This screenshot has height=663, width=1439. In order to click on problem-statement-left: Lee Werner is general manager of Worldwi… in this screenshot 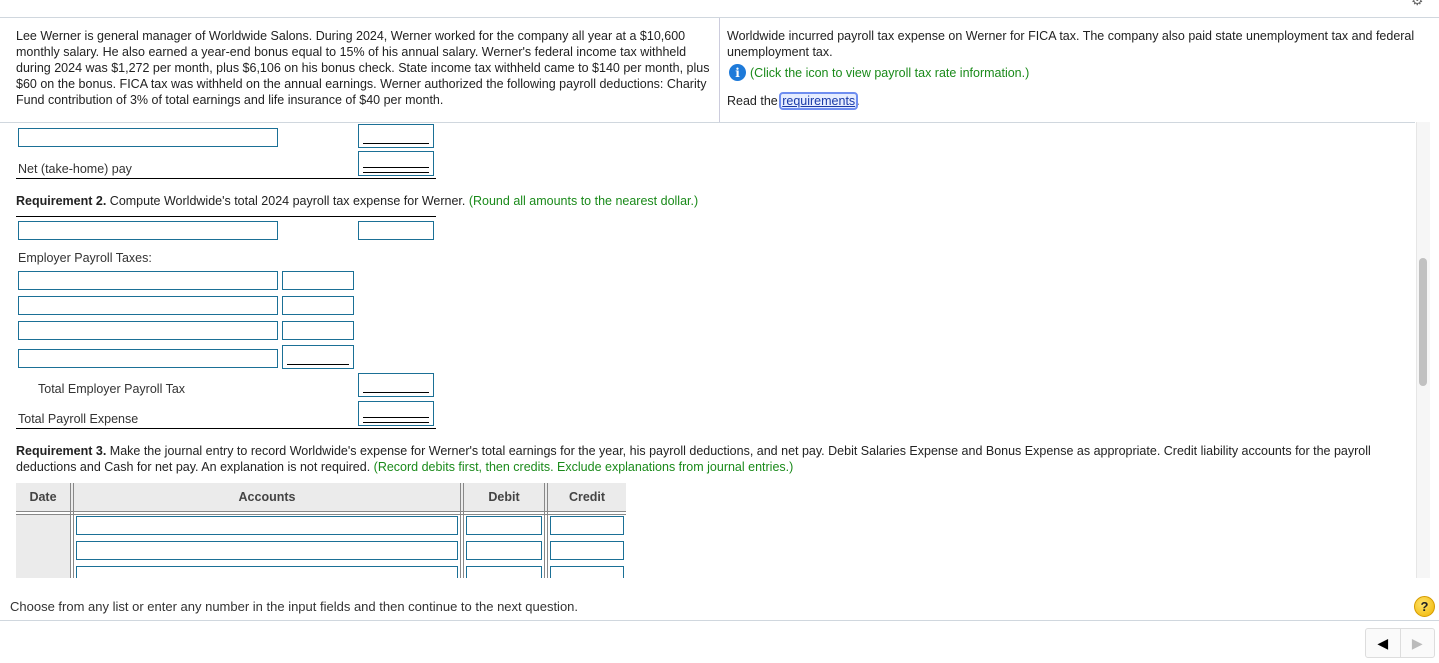, I will do `click(363, 68)`.